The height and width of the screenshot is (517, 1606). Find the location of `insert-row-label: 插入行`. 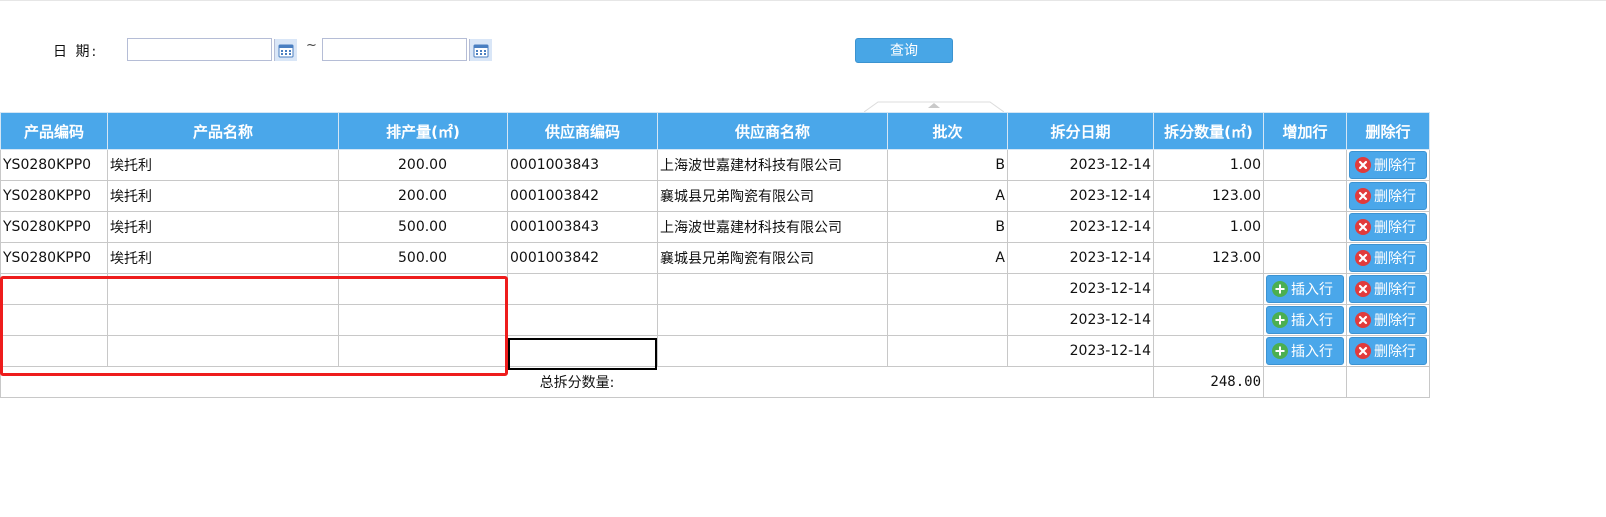

insert-row-label: 插入行 is located at coordinates (1312, 321).